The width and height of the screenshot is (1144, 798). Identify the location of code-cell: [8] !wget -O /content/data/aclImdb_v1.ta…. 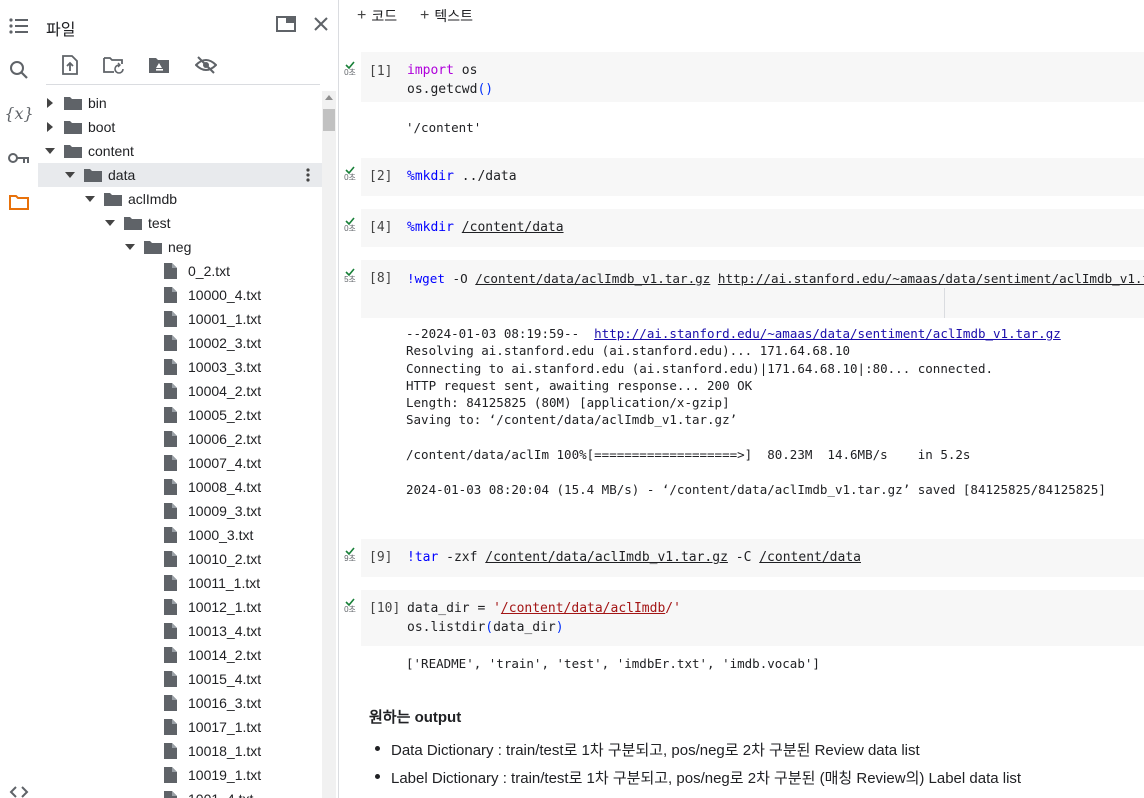
(752, 289).